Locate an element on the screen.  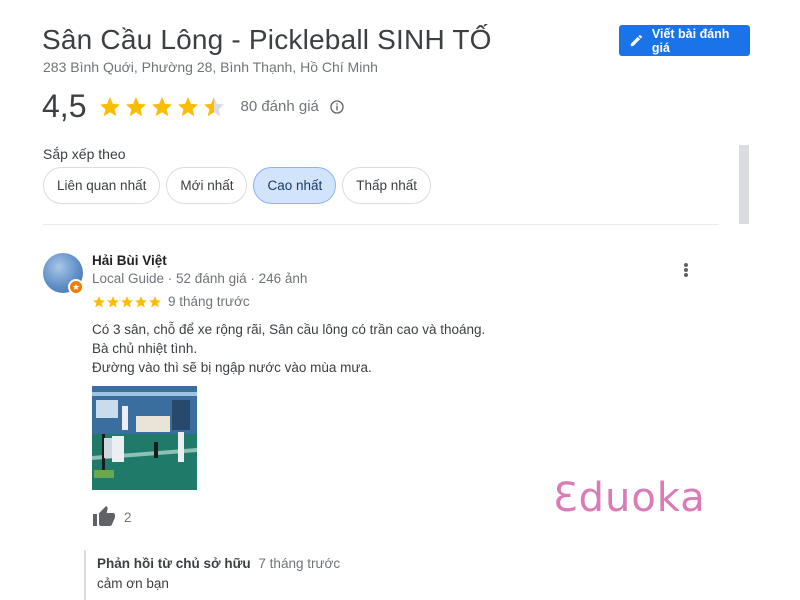
rating-summary: 4,5 80 đánh giá is located at coordinates (193, 106).